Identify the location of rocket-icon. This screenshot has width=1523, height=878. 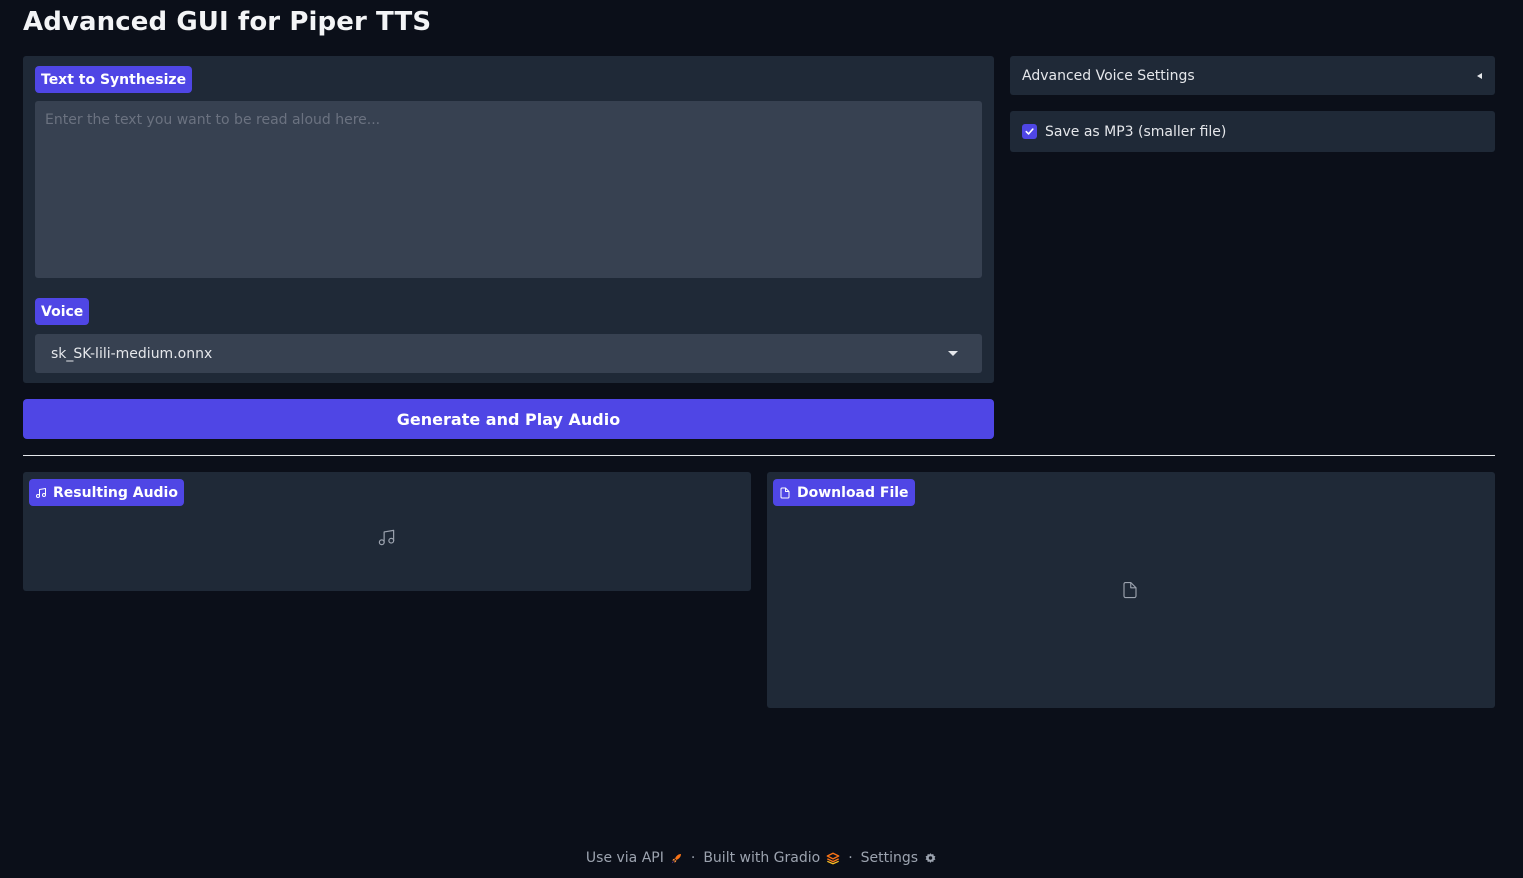
(676, 858).